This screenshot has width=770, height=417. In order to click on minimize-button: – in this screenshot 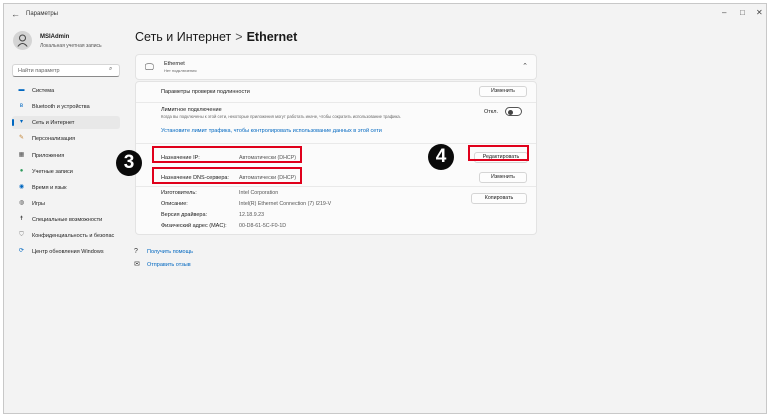, I will do `click(724, 12)`.